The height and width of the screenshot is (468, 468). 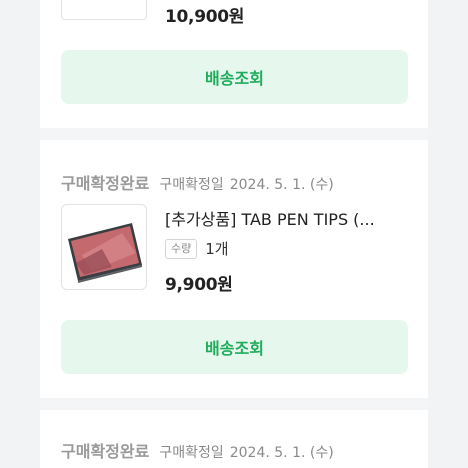 I want to click on quantity-badge: 수량, so click(x=181, y=248).